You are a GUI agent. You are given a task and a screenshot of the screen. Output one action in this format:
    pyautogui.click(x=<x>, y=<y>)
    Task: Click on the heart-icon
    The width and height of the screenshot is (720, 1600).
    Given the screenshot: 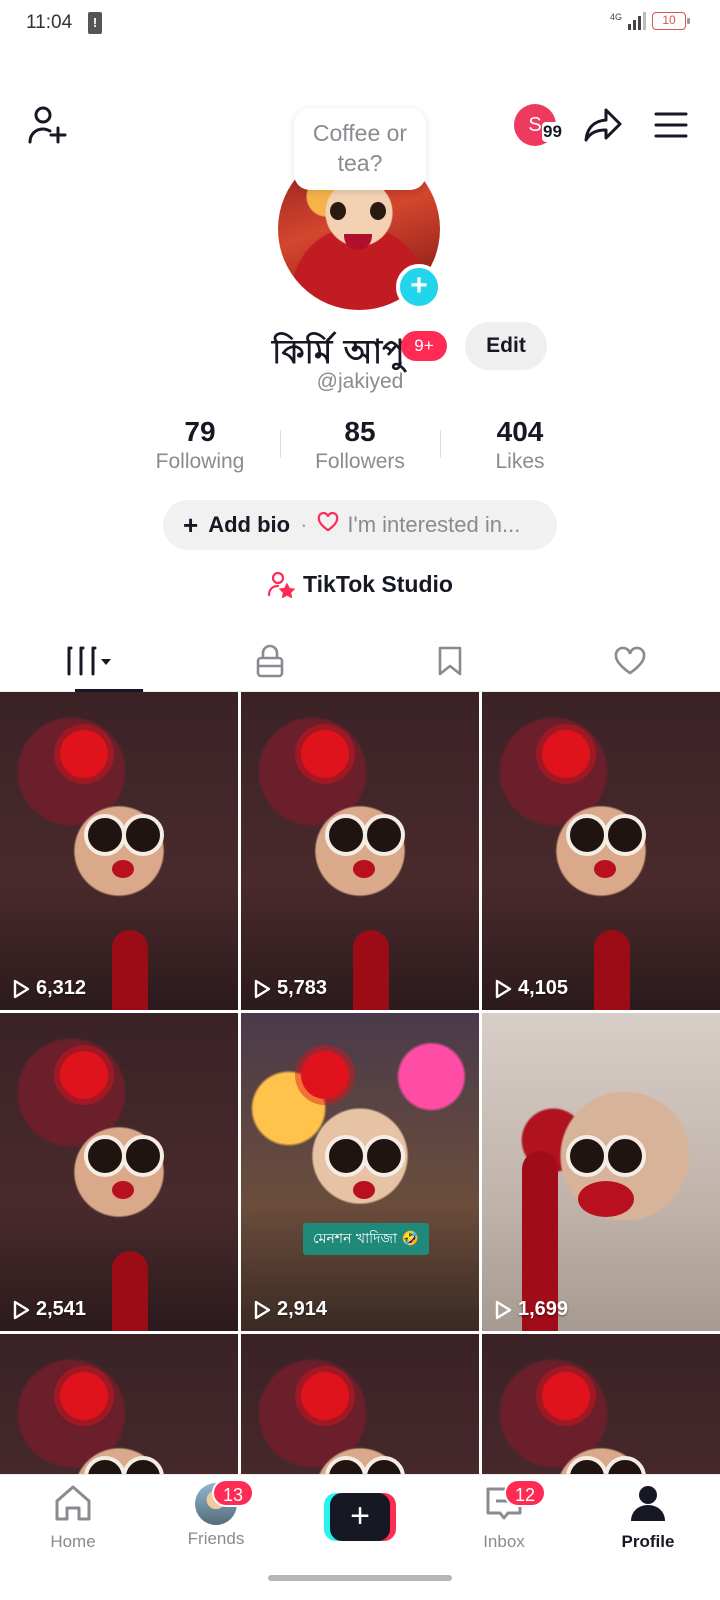 What is the action you would take?
    pyautogui.click(x=630, y=660)
    